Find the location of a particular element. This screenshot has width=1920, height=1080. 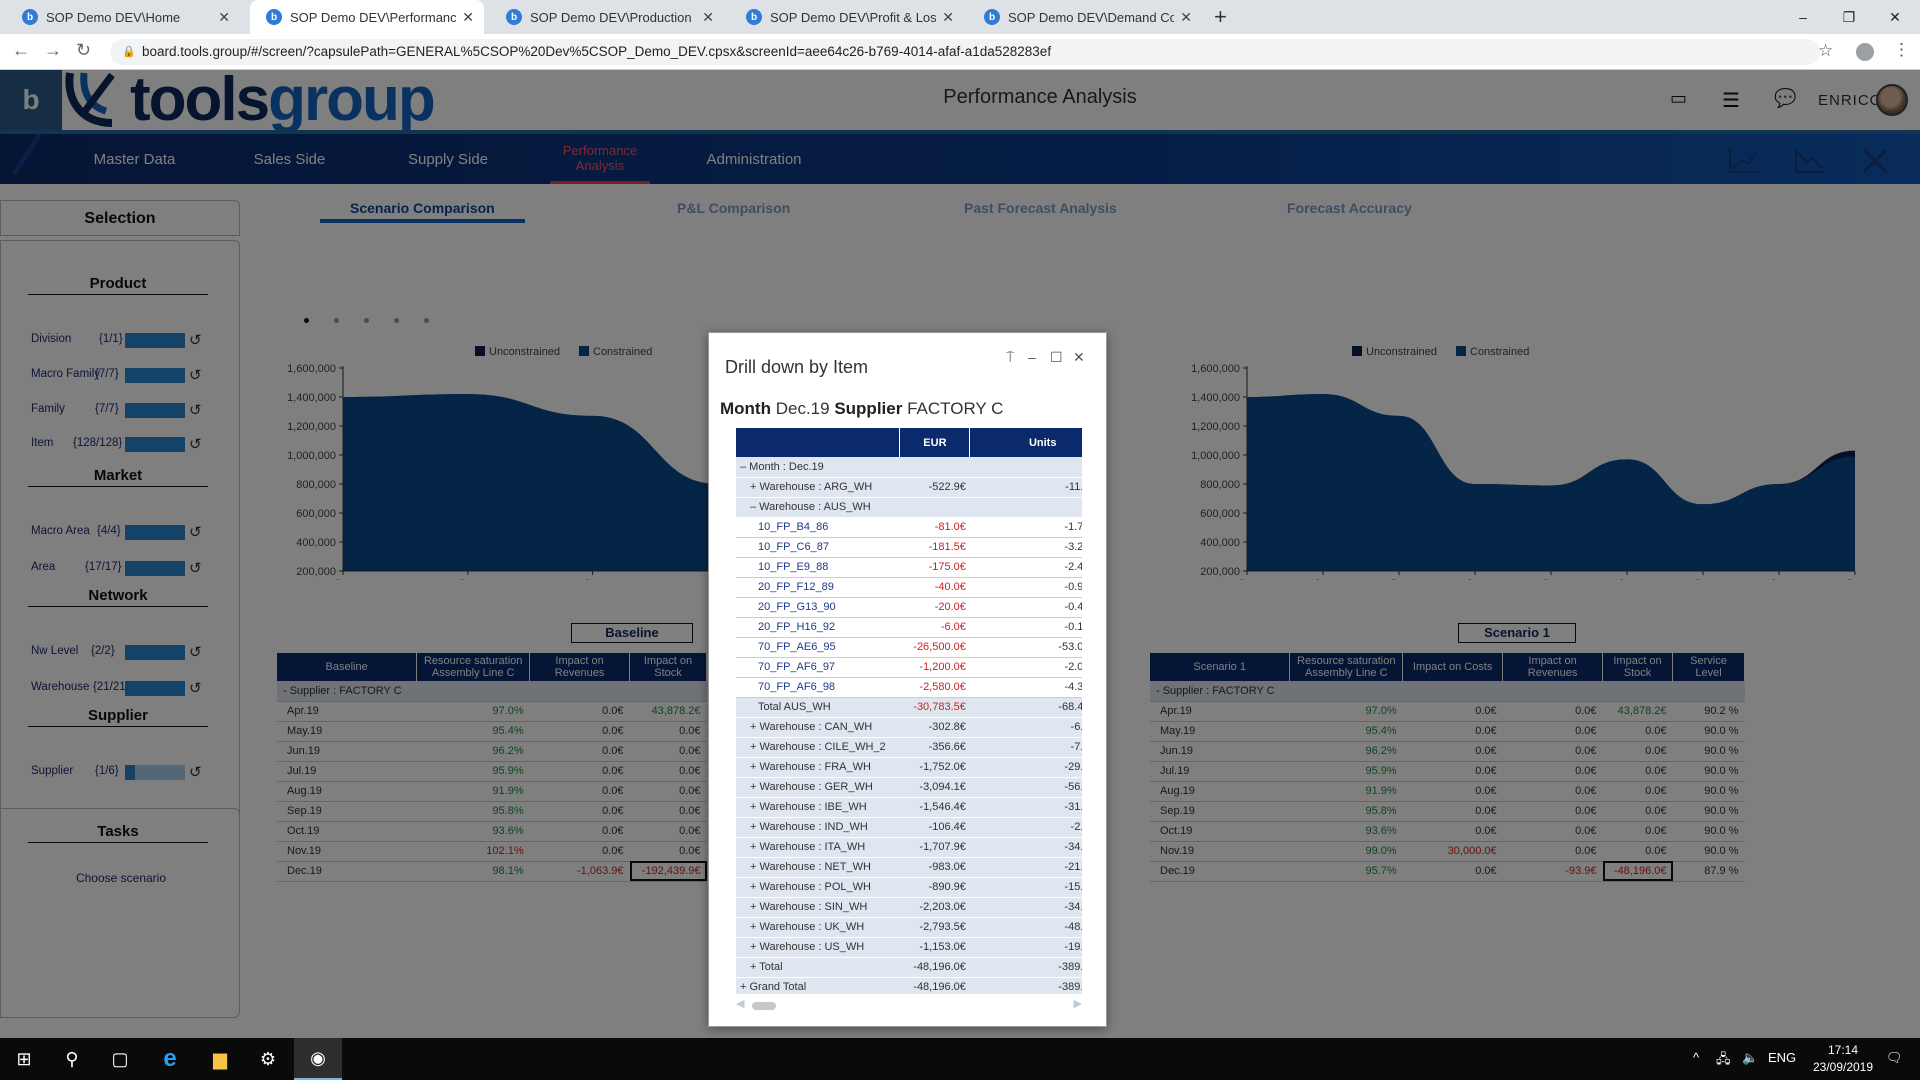

row-label: – Month : Dec.19 is located at coordinates (818, 467).